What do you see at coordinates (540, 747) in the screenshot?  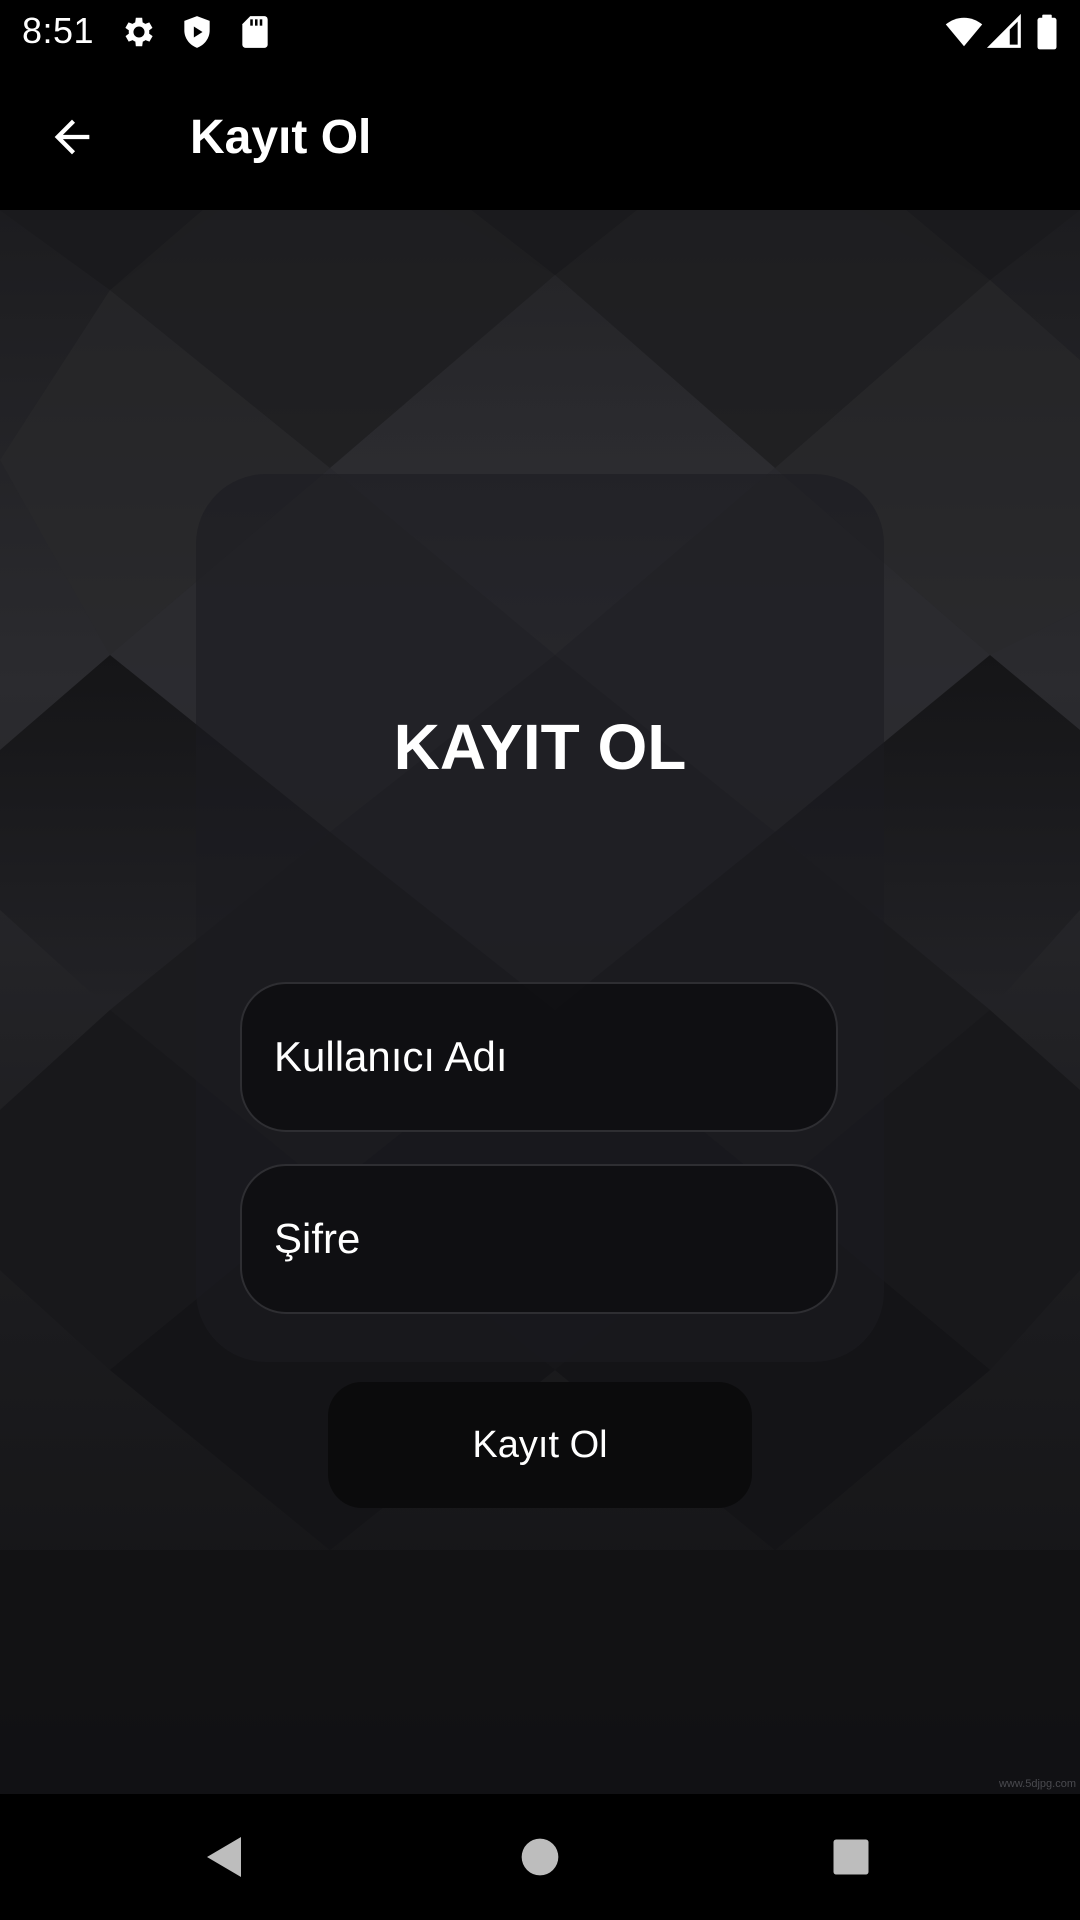 I see `form-heading: KAYIT OL` at bounding box center [540, 747].